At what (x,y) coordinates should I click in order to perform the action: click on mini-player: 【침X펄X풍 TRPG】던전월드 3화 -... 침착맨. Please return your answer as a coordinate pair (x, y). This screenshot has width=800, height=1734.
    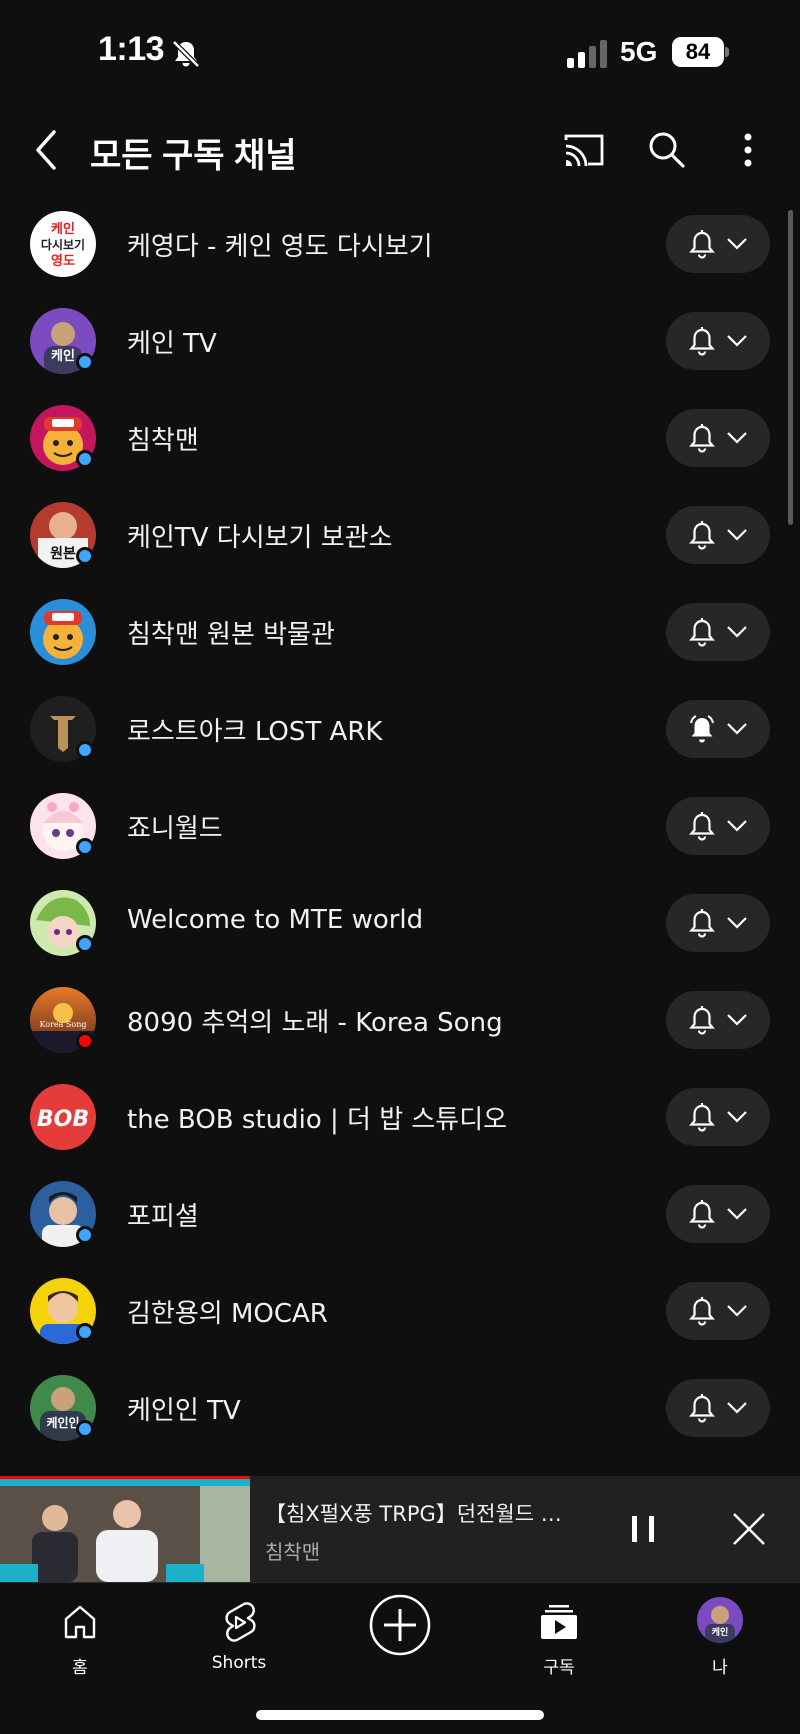
    Looking at the image, I should click on (400, 1529).